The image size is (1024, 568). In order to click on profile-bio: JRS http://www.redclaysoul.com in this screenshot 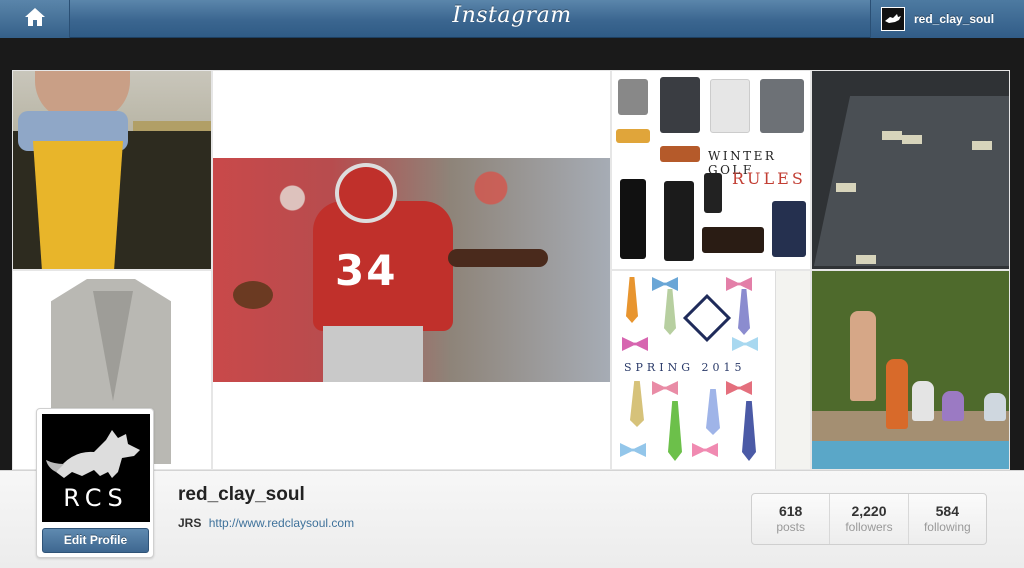, I will do `click(266, 523)`.